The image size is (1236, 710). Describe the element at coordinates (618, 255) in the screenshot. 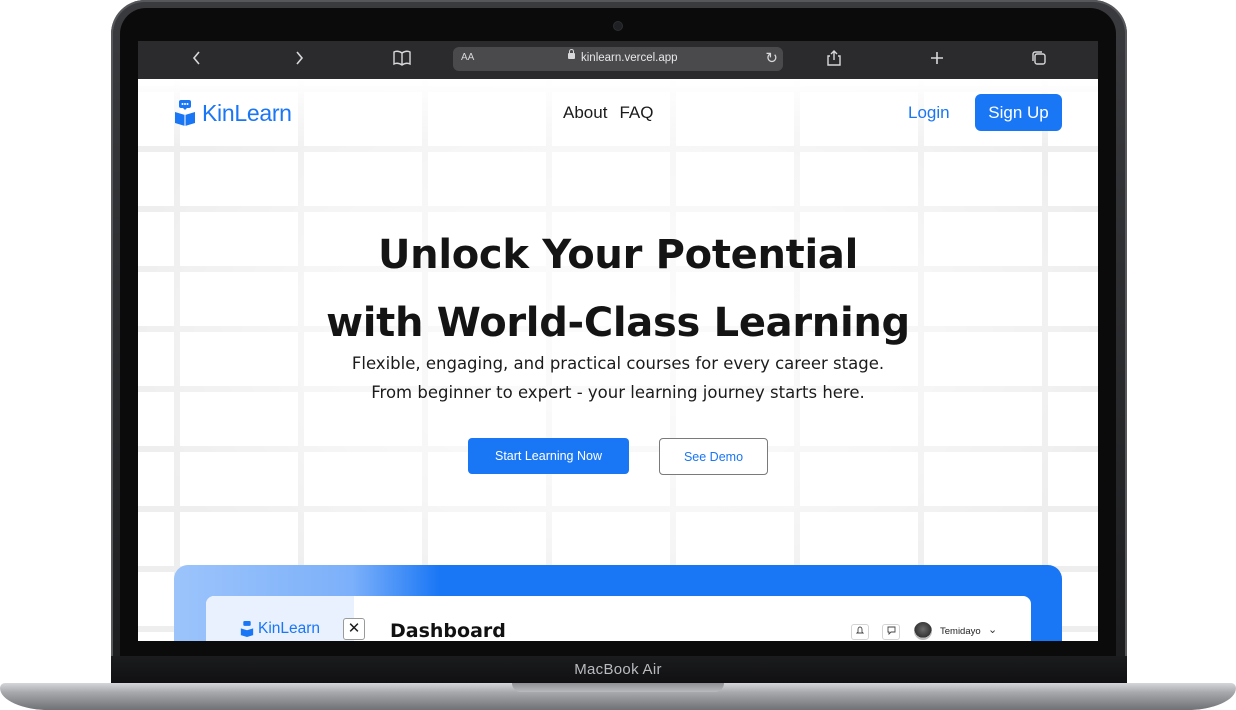

I see `hero-title-line-1: Unlock Your Potential` at that location.